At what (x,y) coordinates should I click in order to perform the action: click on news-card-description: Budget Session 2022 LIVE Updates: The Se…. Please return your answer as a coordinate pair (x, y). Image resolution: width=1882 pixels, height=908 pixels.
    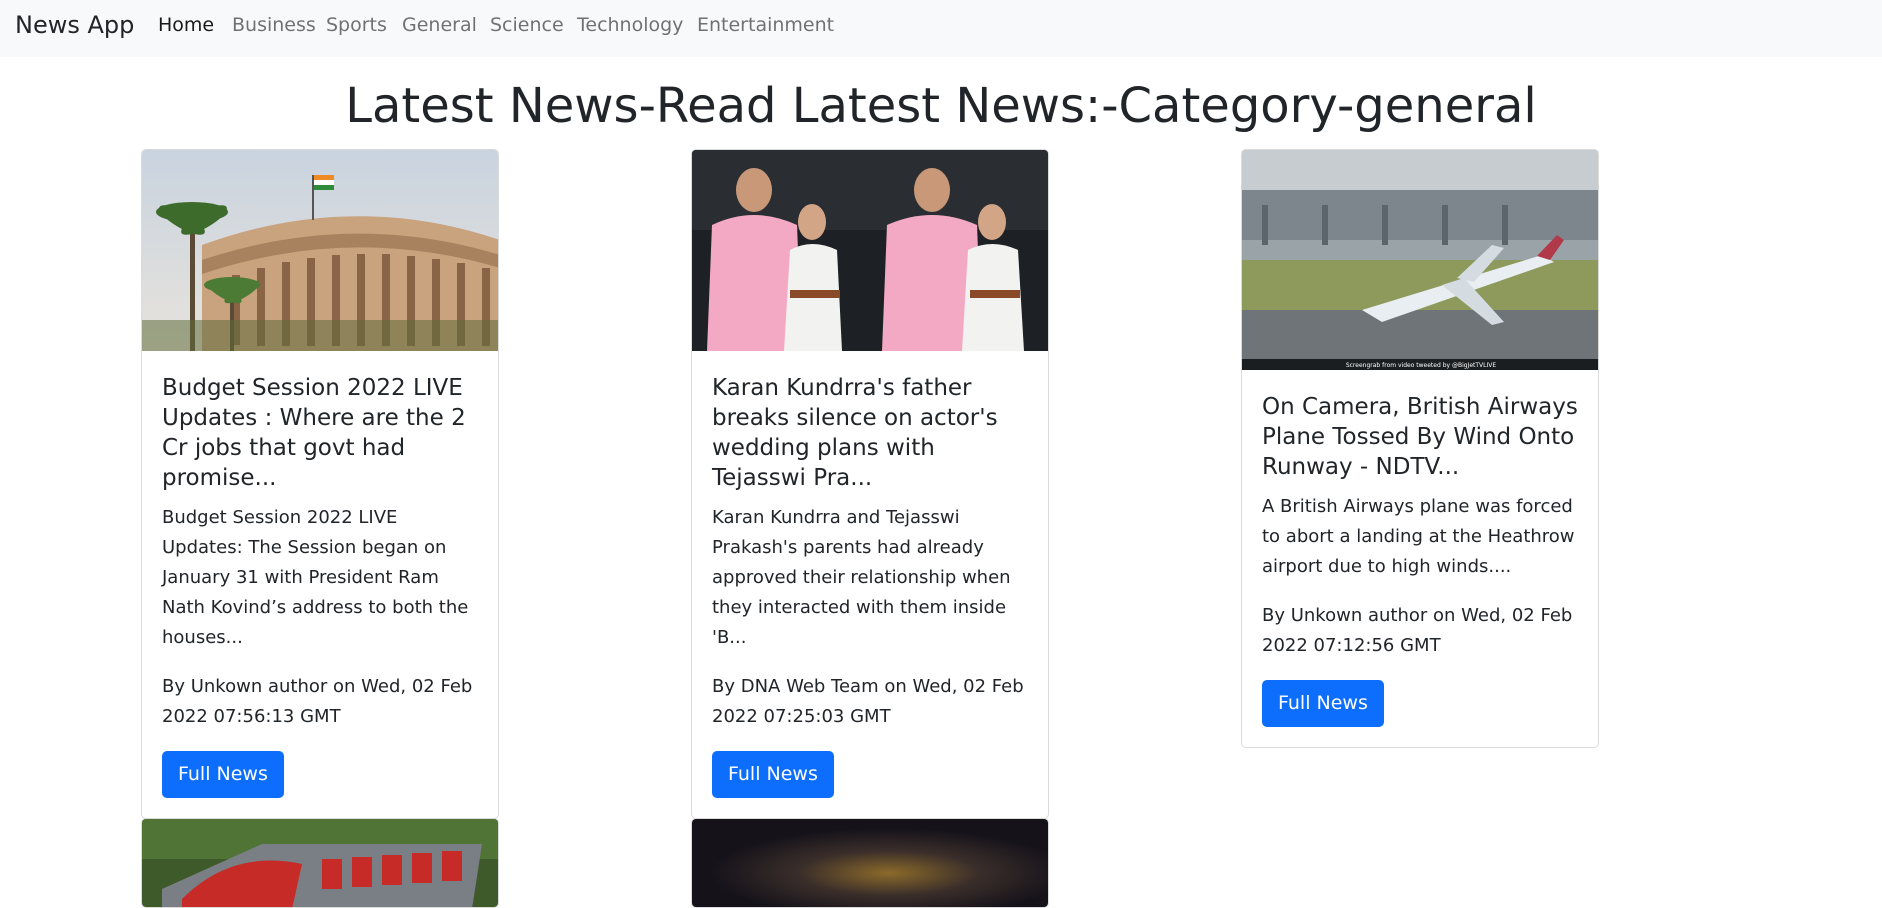
    Looking at the image, I should click on (315, 577).